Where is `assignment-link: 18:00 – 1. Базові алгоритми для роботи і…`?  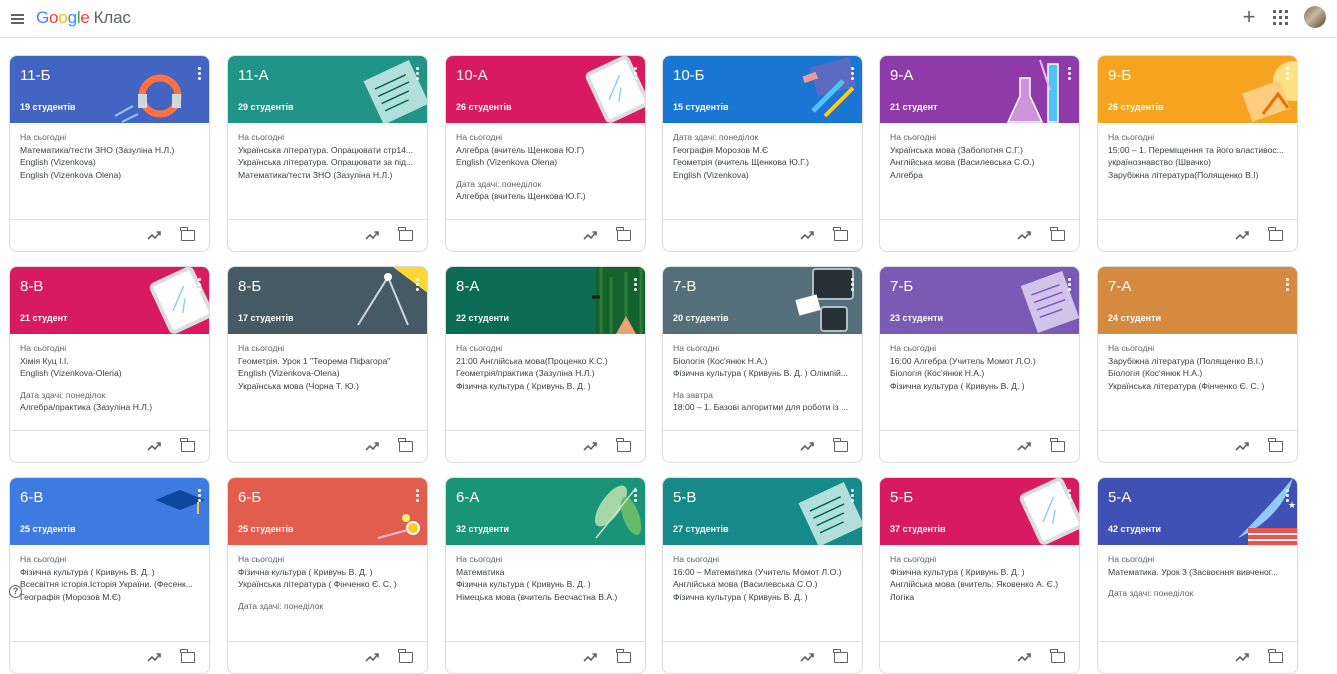
assignment-link: 18:00 – 1. Базові алгоритми для роботи і… is located at coordinates (764, 407).